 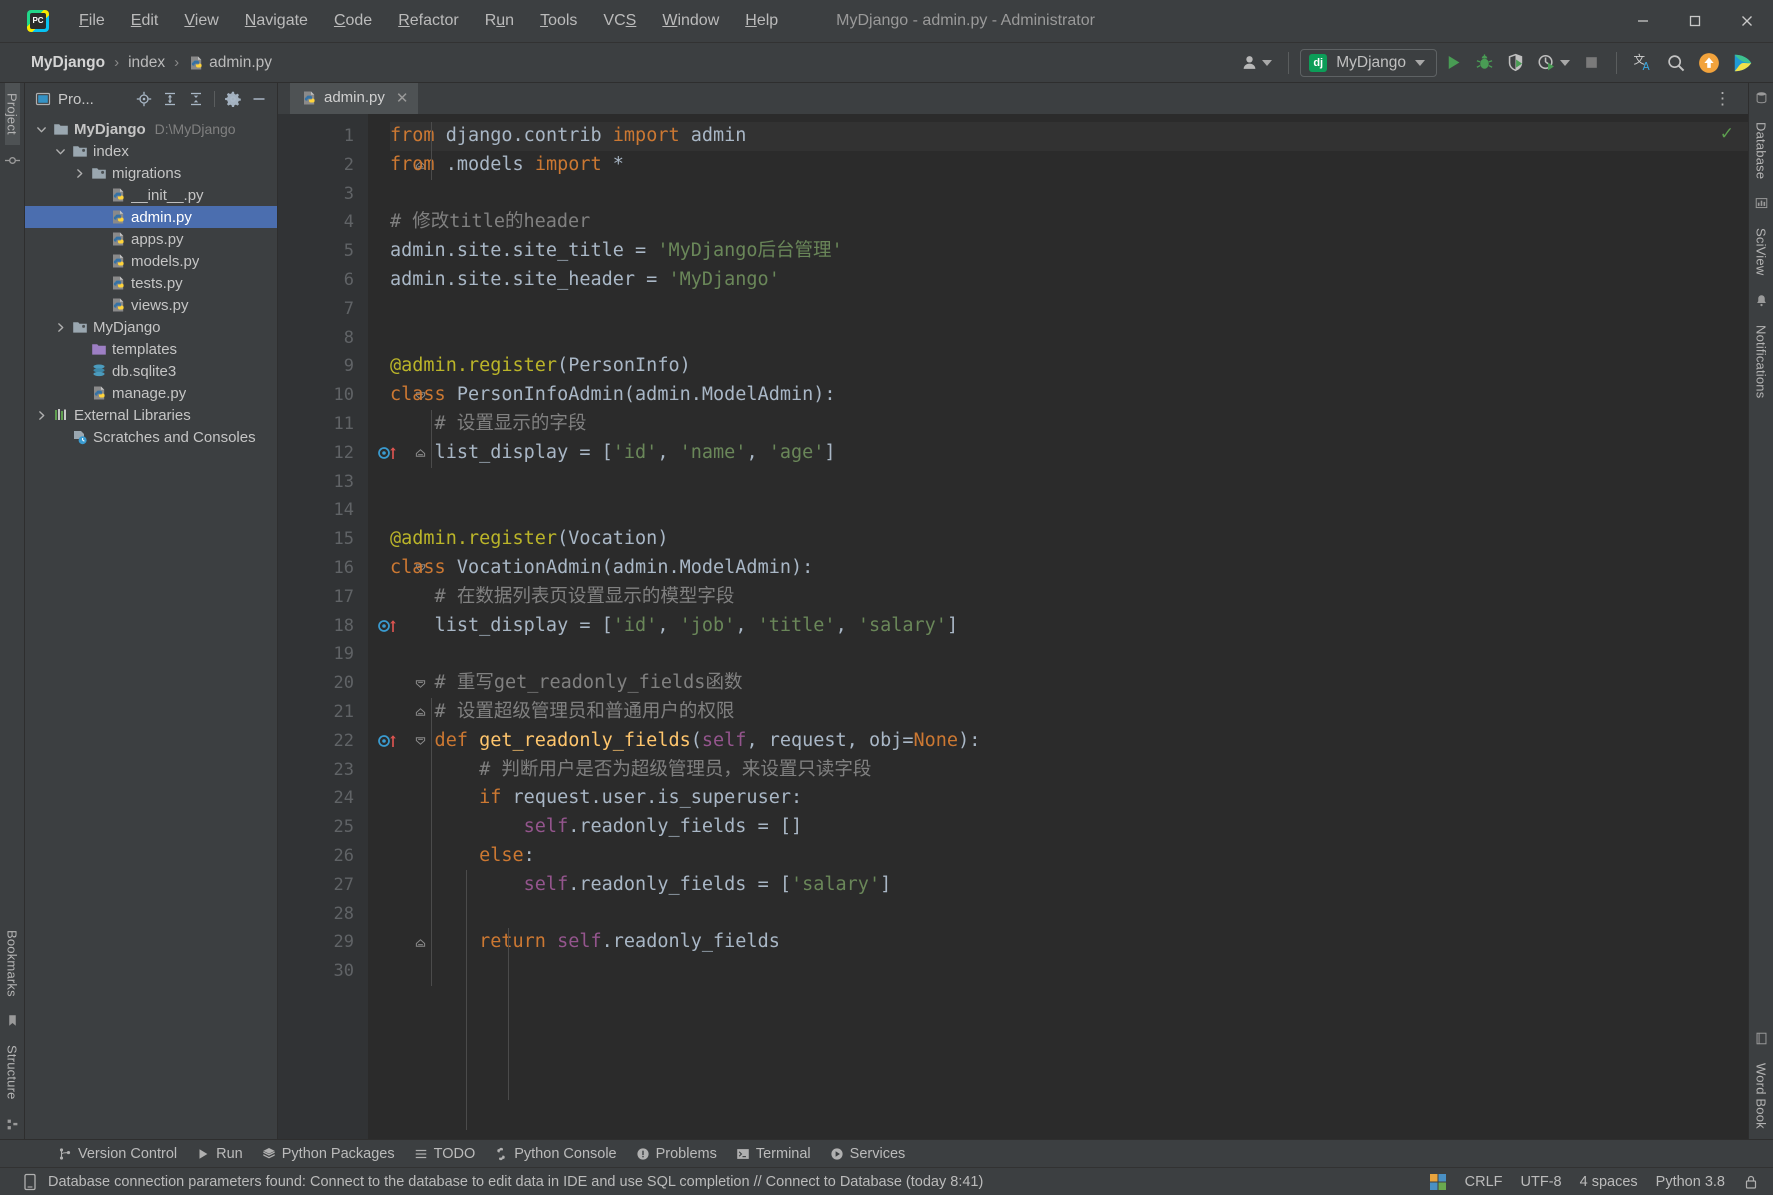 What do you see at coordinates (30, 1182) in the screenshot?
I see `database-status-icon` at bounding box center [30, 1182].